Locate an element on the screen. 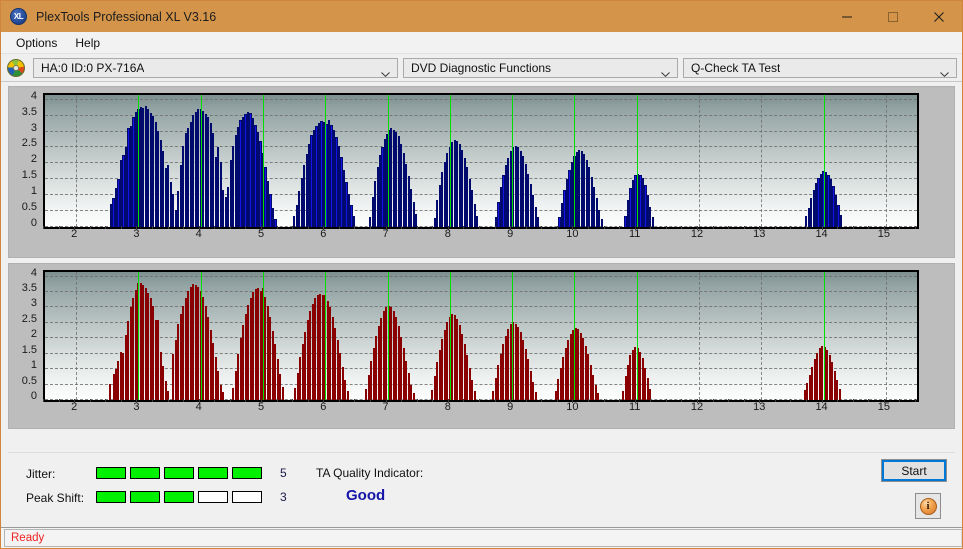 Image resolution: width=963 pixels, height=549 pixels. close-button is located at coordinates (939, 16).